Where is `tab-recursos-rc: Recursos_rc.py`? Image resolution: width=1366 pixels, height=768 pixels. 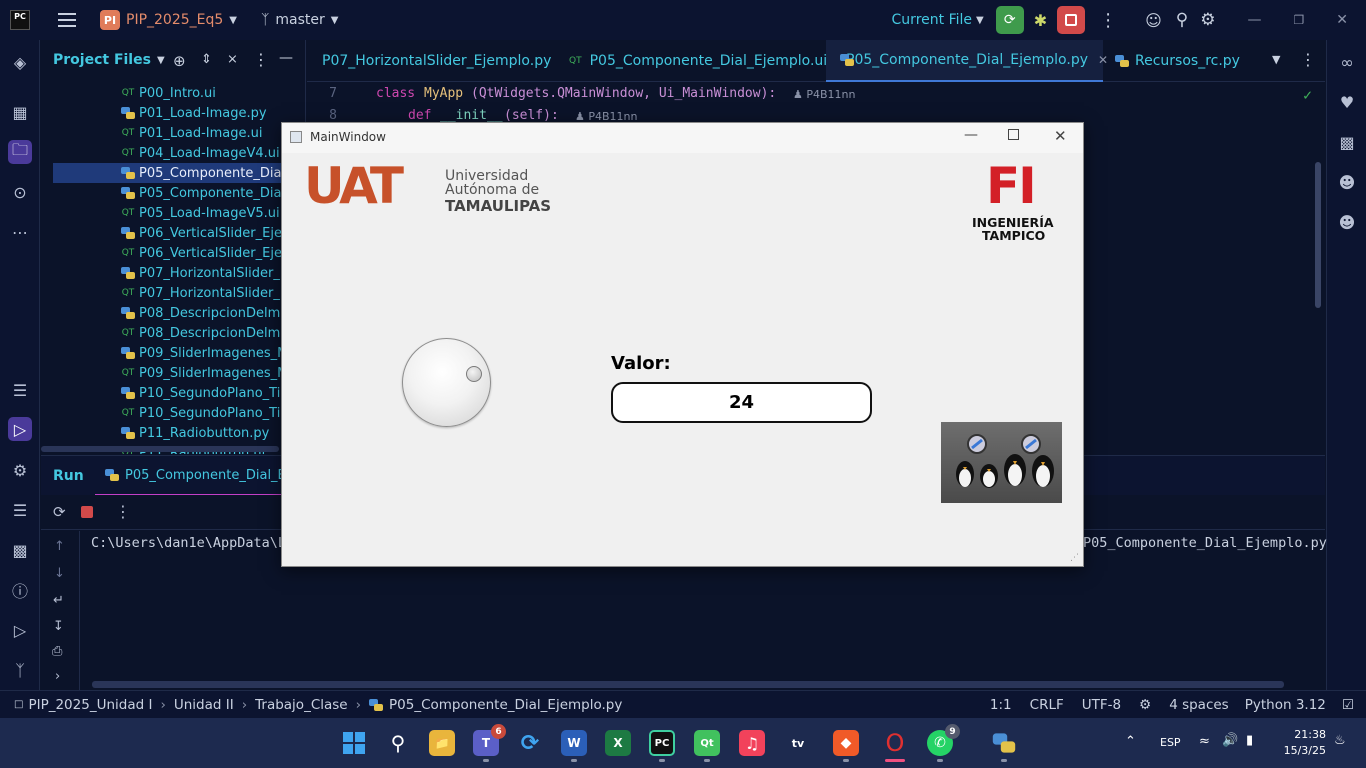 tab-recursos-rc: Recursos_rc.py is located at coordinates (1183, 61).